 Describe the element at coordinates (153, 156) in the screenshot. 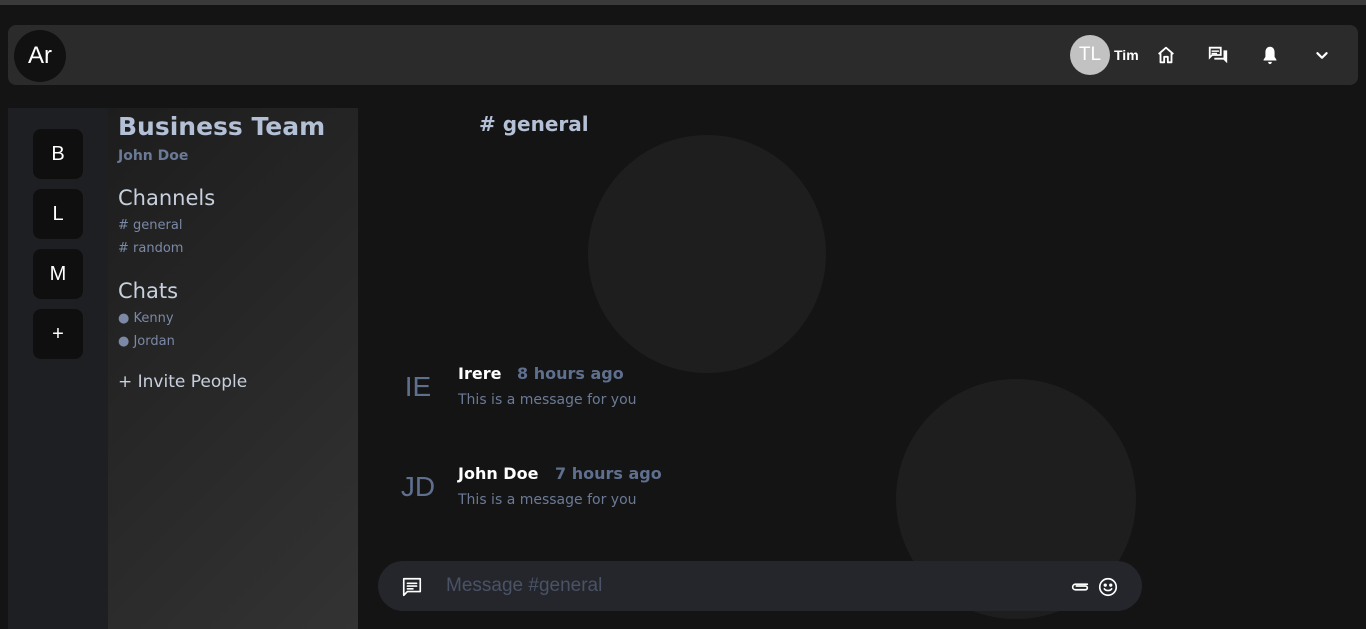

I see `team-user-name: John Doe` at that location.